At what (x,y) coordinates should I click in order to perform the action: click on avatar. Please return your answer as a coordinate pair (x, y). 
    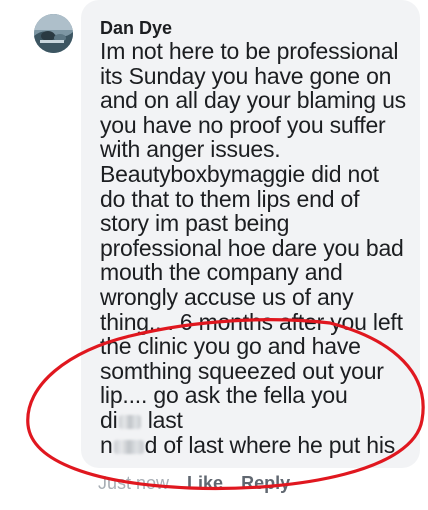
    Looking at the image, I should click on (53, 33).